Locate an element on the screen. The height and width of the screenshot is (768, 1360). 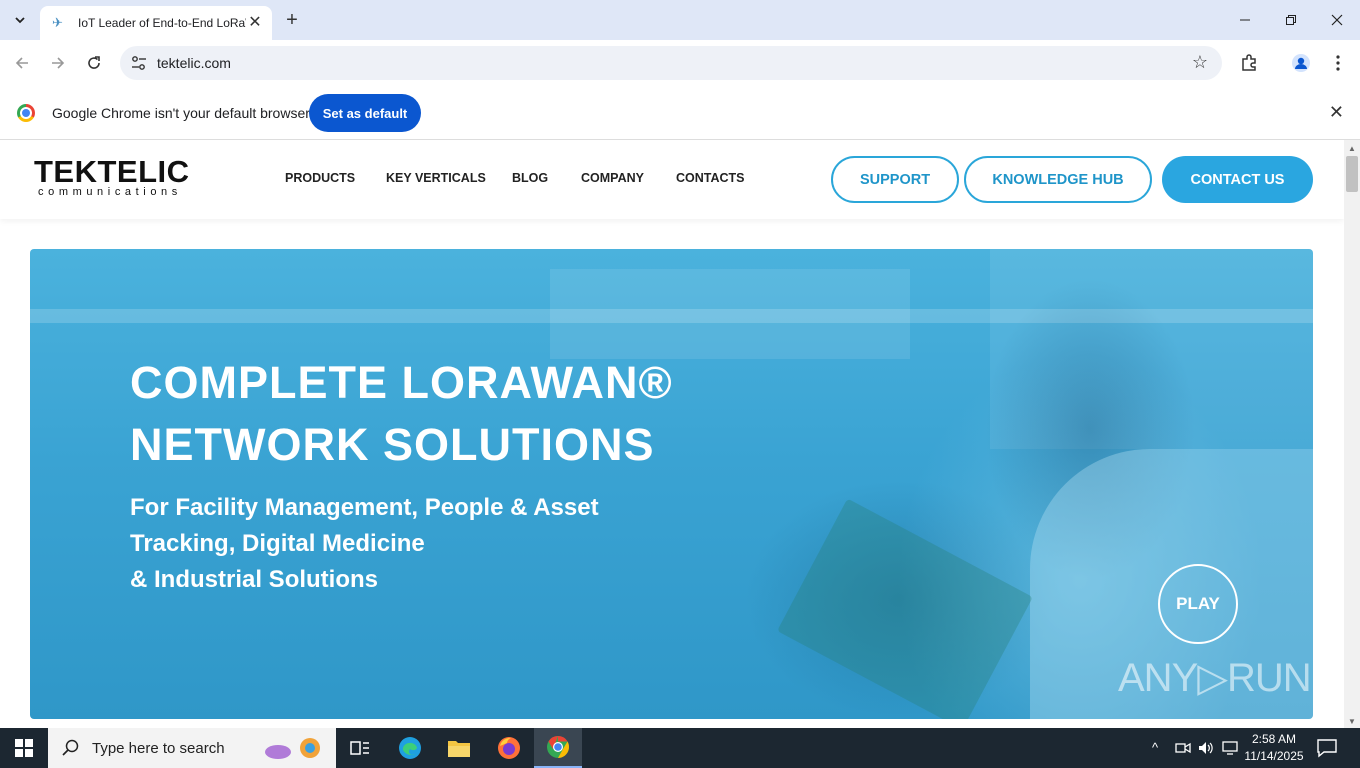
folder-icon is located at coordinates (459, 749).